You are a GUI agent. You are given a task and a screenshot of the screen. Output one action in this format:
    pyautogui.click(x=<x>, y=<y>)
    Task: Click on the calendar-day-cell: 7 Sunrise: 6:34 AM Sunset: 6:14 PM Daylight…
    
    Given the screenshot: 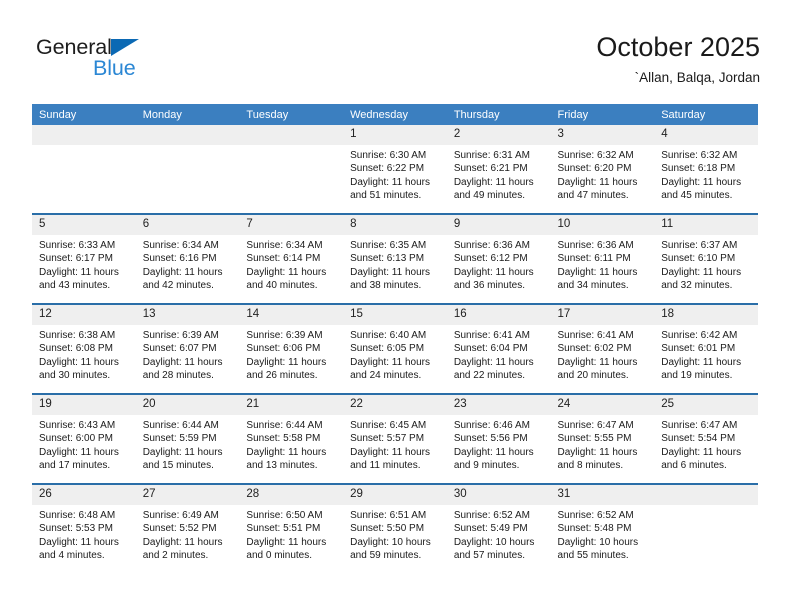 What is the action you would take?
    pyautogui.click(x=291, y=258)
    